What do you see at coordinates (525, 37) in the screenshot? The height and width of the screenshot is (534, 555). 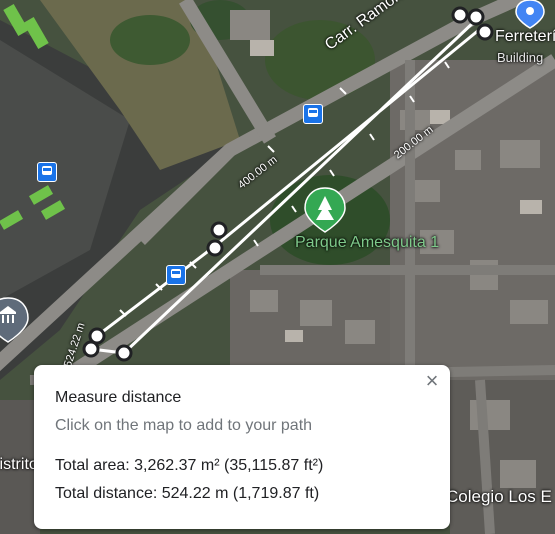 I see `place-label-ferreteria: Ferretería` at bounding box center [525, 37].